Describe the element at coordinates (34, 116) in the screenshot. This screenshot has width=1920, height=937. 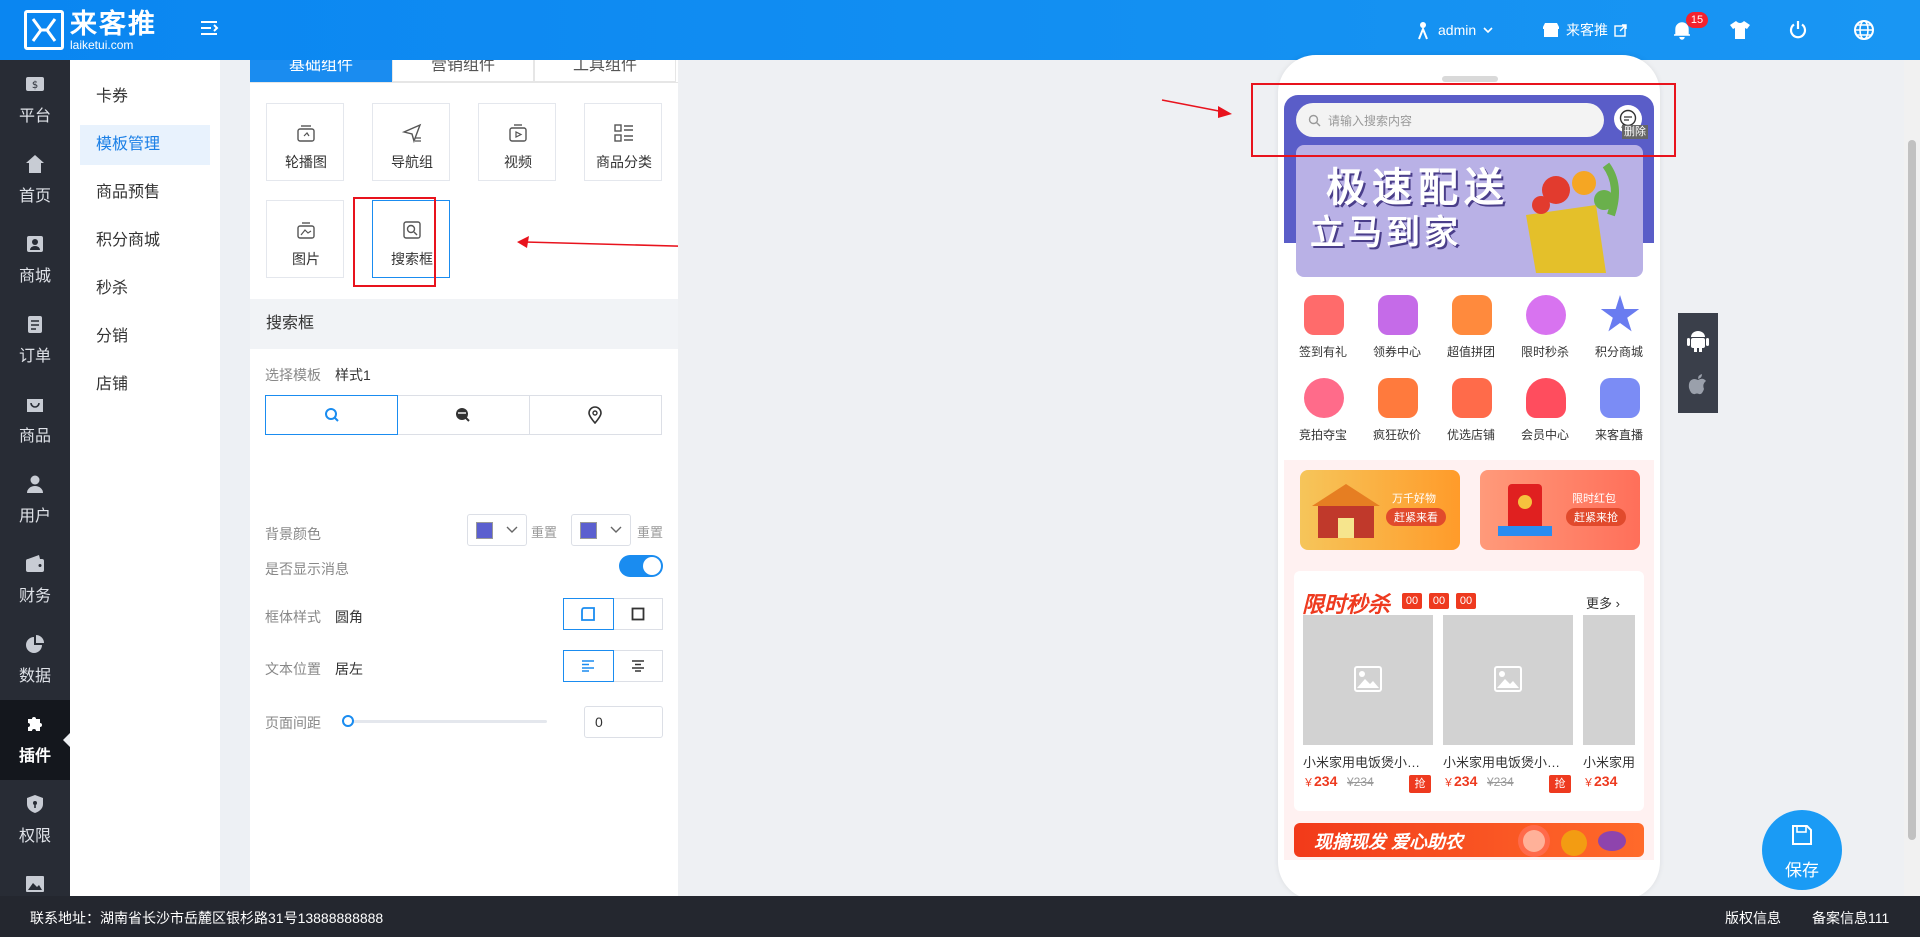
I see `nav-label: 平台` at that location.